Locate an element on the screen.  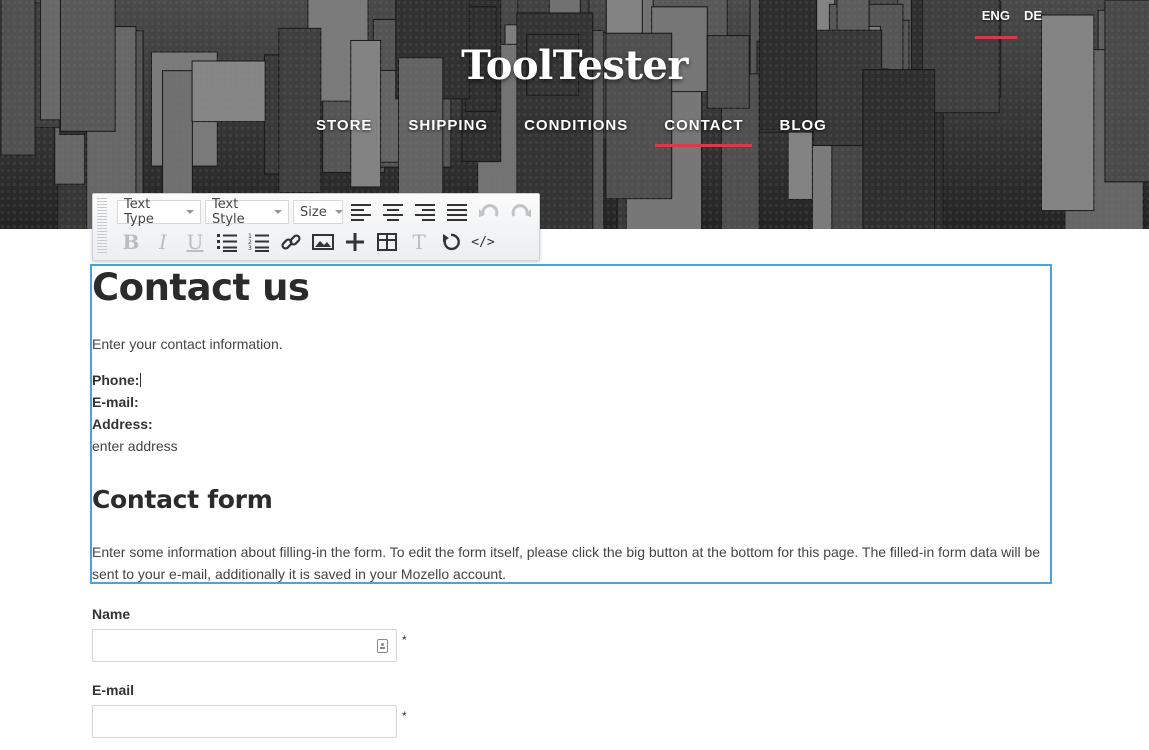
source-code-button: </> is located at coordinates (483, 242).